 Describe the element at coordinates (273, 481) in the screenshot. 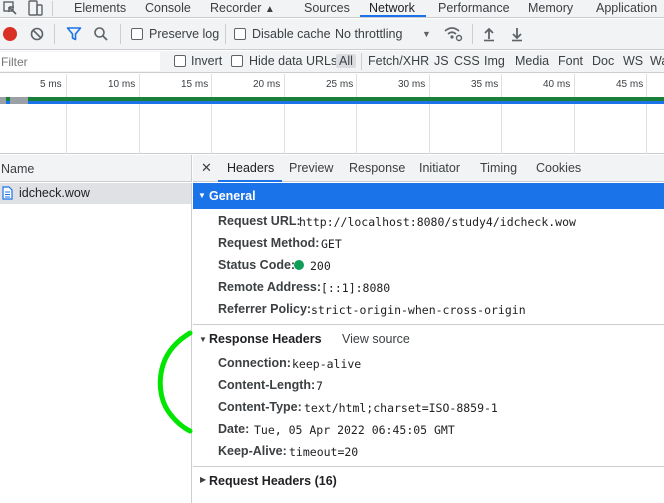

I see `request-headers-title: Request Headers (16)` at that location.